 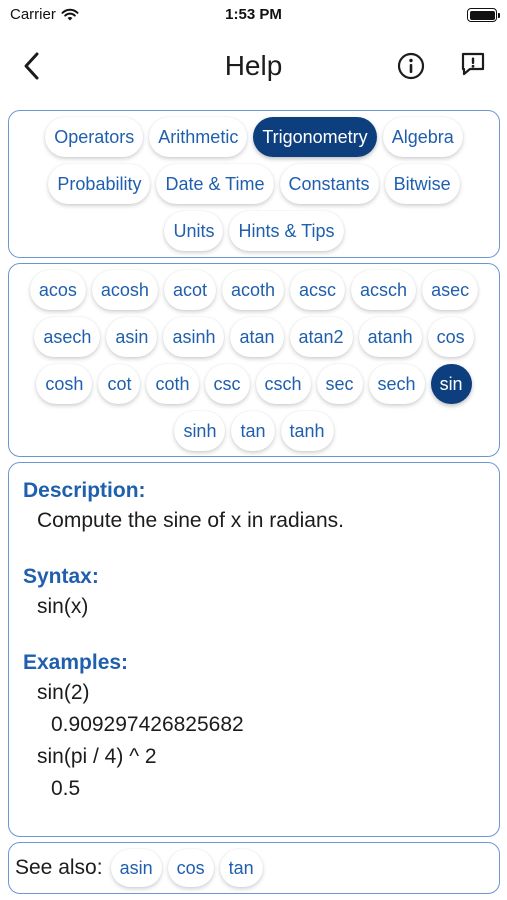 I want to click on description-heading: Description:, so click(x=84, y=490).